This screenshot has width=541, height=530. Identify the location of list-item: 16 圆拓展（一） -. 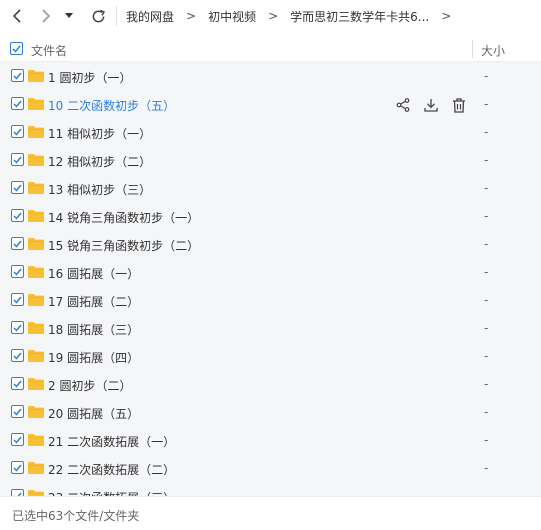
(270, 272).